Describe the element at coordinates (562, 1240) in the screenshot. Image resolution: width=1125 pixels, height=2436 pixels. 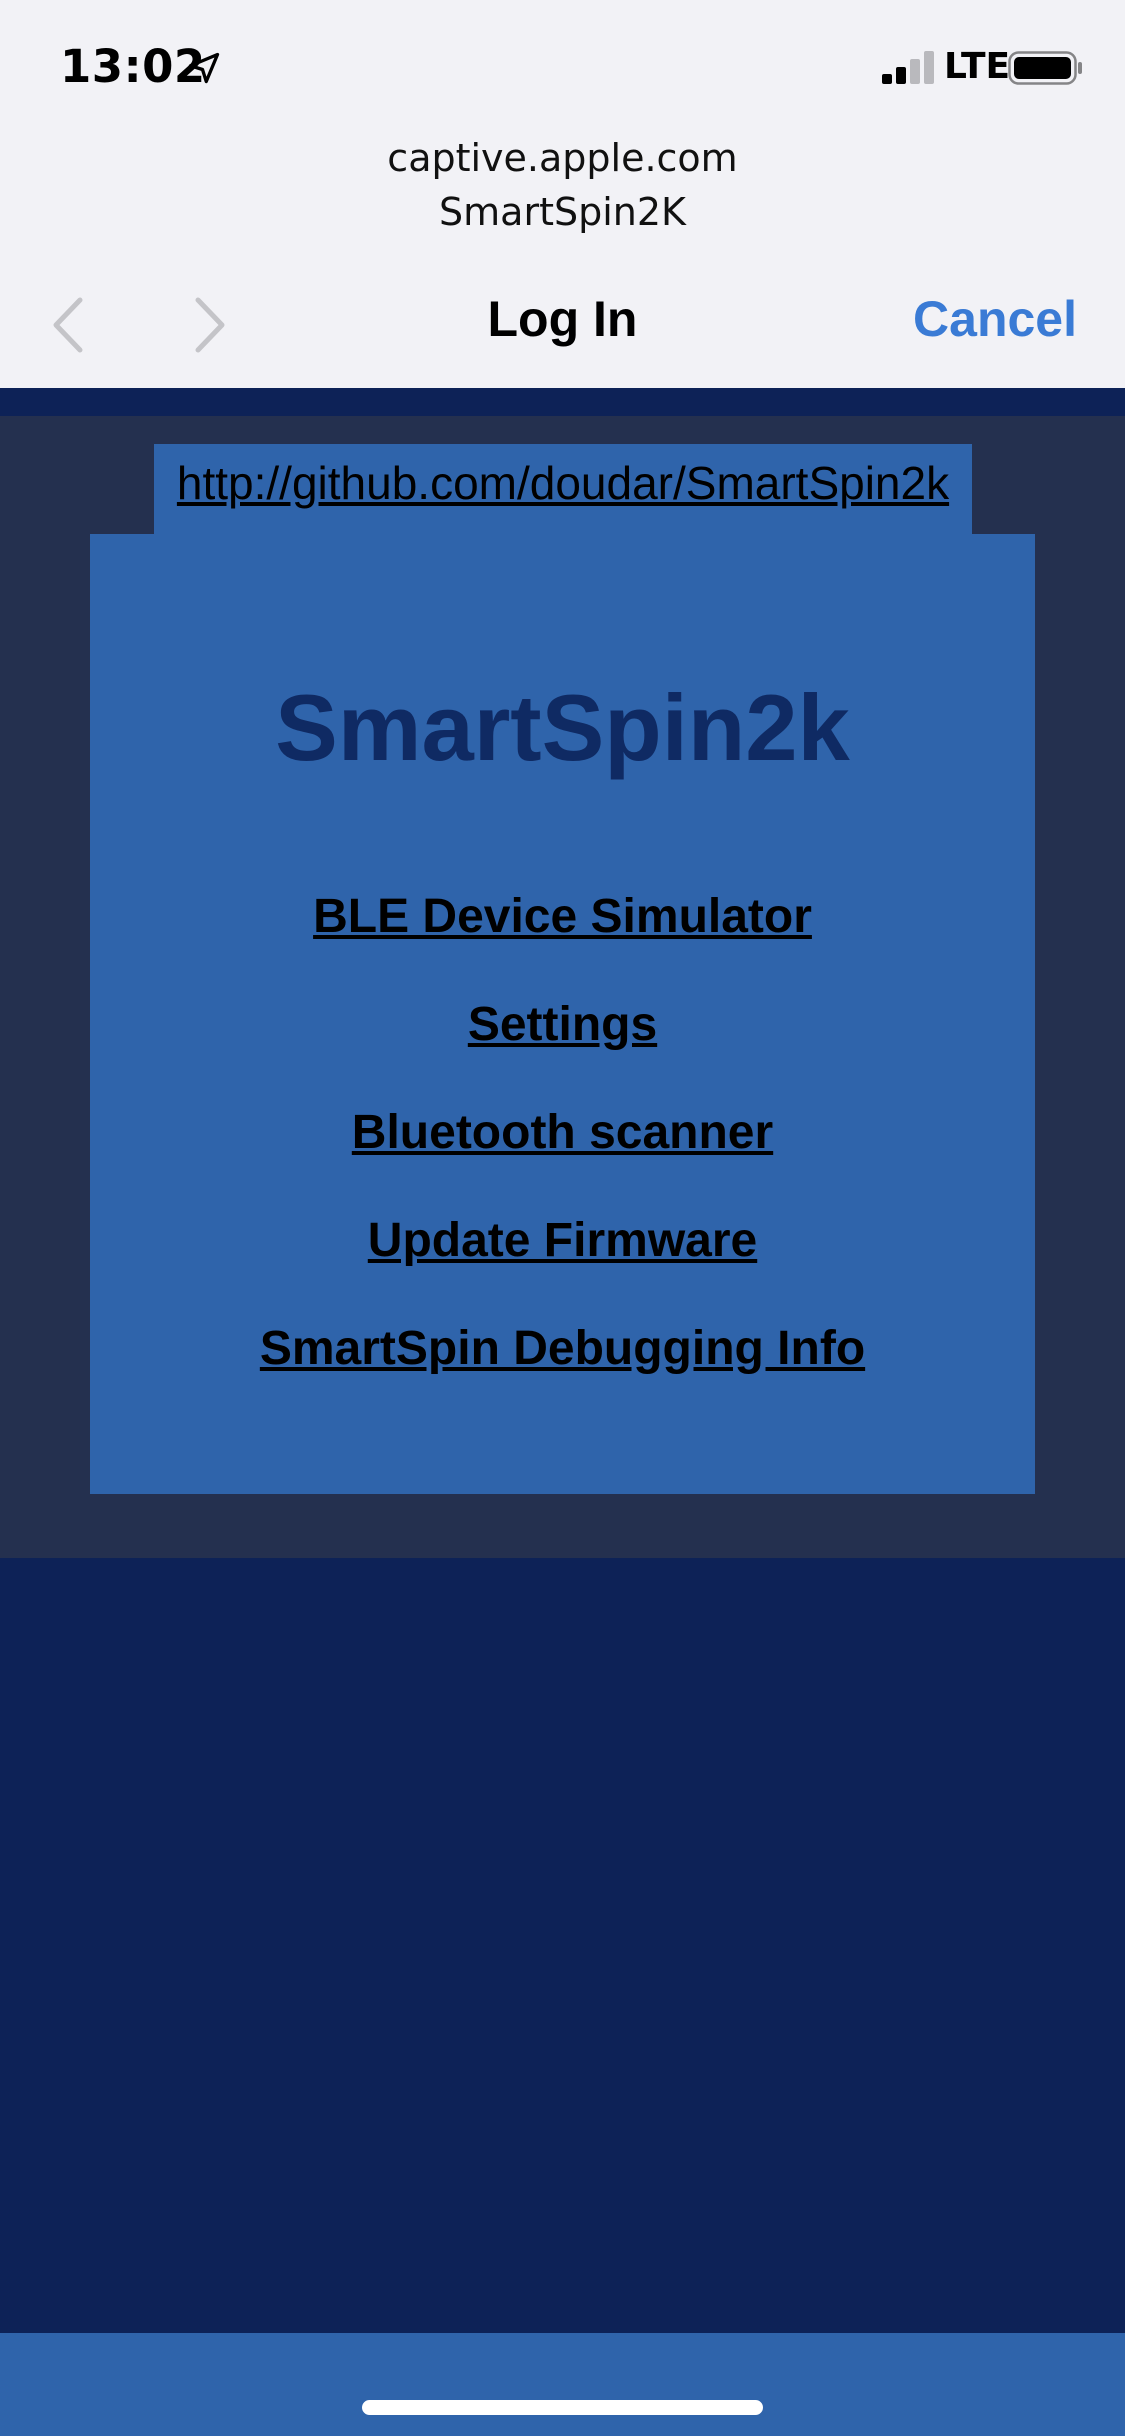
I see `update-firmware-link: Update Firmware` at that location.